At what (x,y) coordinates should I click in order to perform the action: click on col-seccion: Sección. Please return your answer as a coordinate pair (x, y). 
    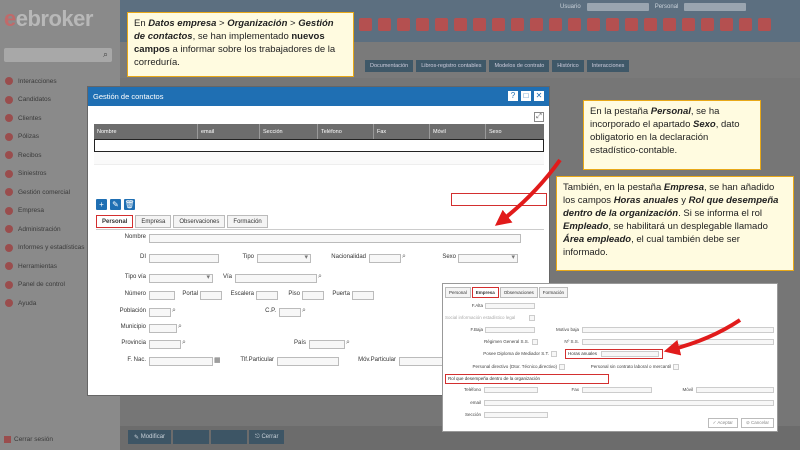
    Looking at the image, I should click on (289, 131).